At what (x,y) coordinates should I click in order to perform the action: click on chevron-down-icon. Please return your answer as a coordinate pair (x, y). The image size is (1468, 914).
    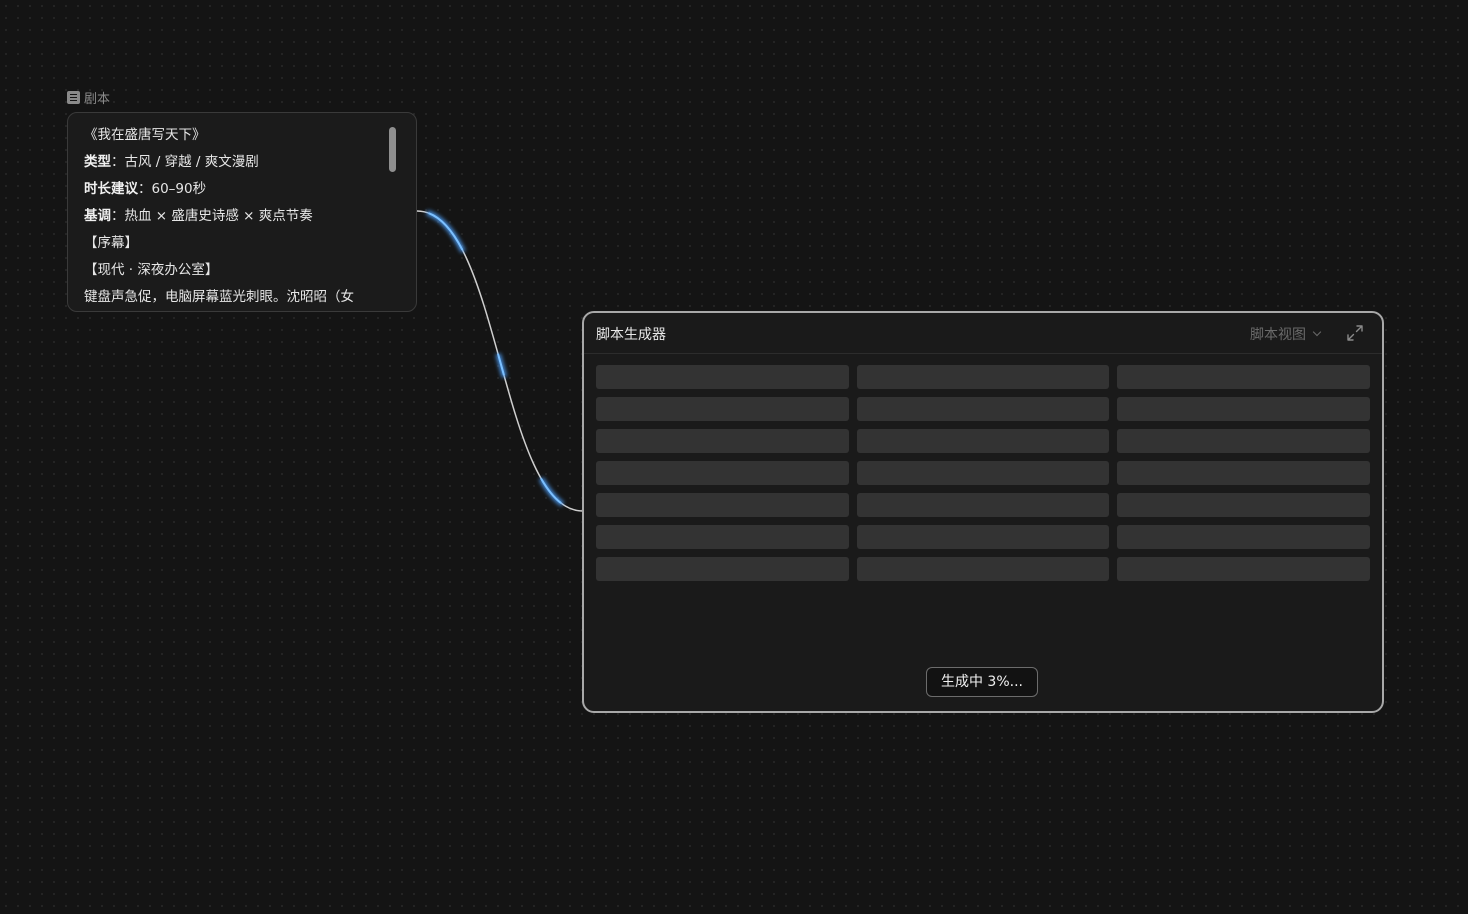
    Looking at the image, I should click on (1317, 332).